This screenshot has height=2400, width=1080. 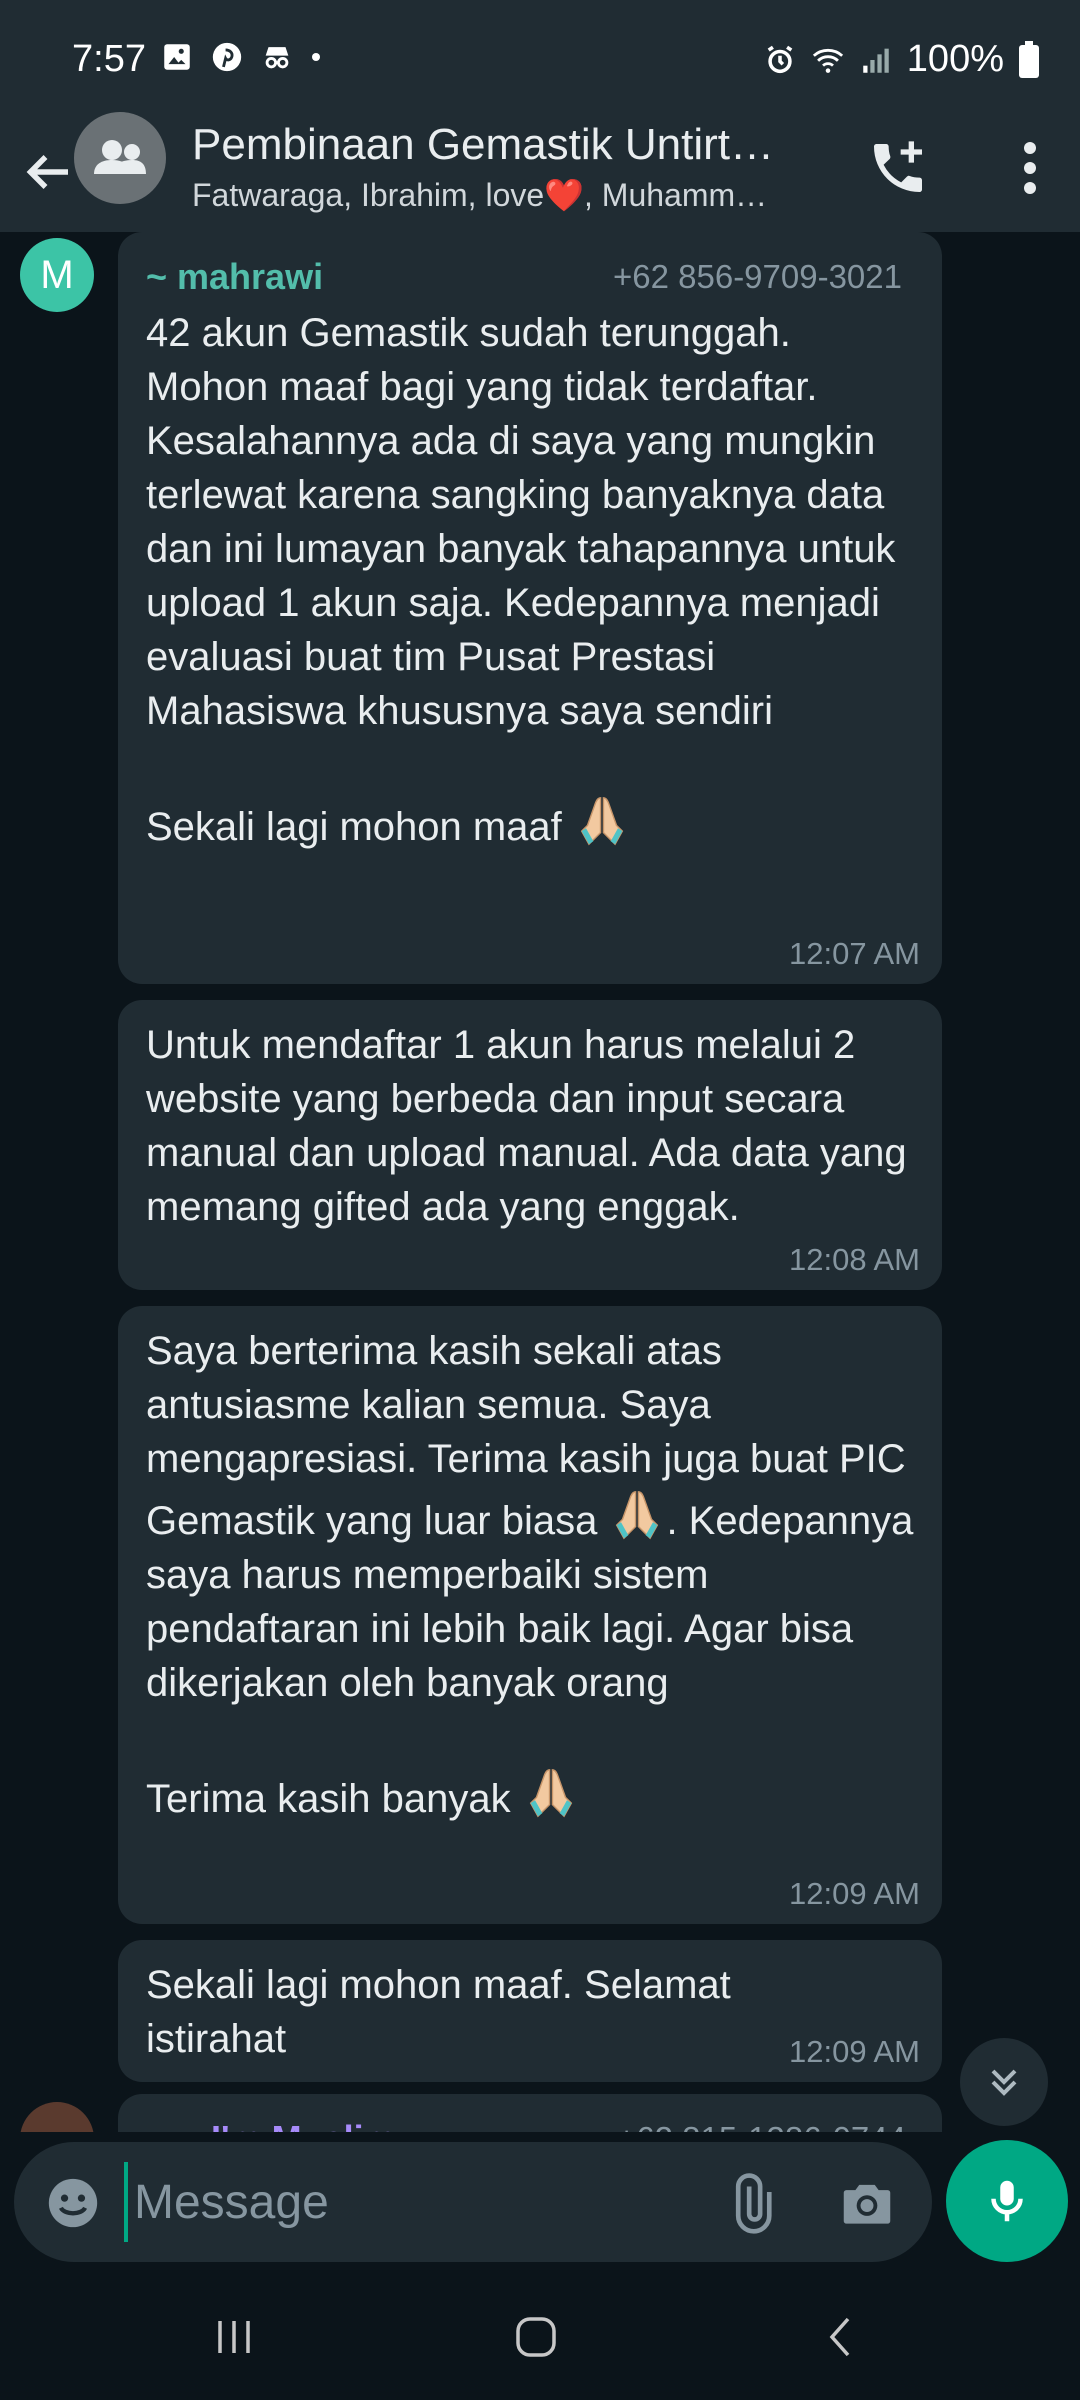 I want to click on sender-phone: +62 856-9709-3021, so click(x=757, y=277).